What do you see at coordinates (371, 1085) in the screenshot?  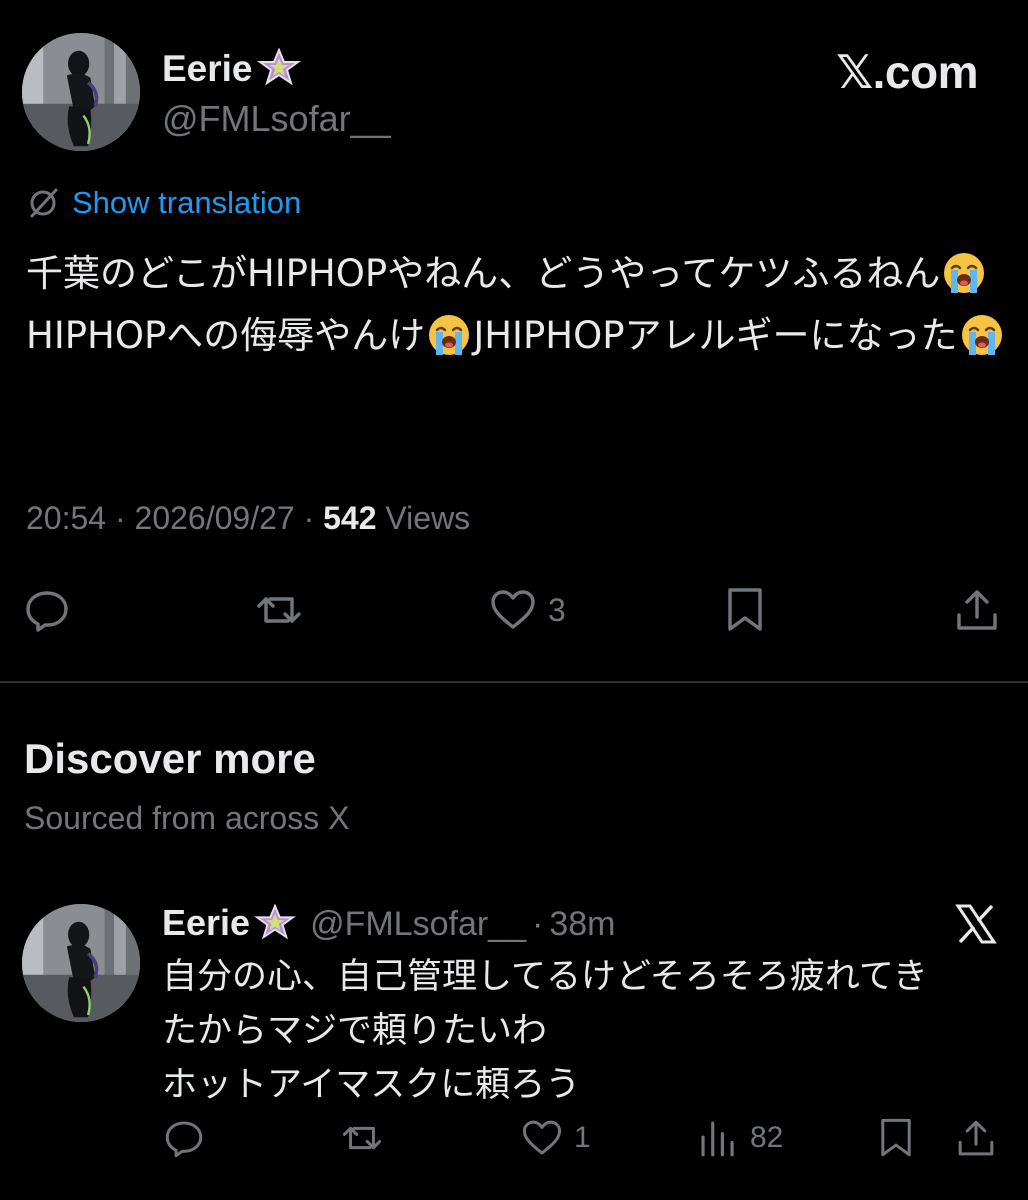 I see `post-text-line: ホットアイマスクに頼ろう` at bounding box center [371, 1085].